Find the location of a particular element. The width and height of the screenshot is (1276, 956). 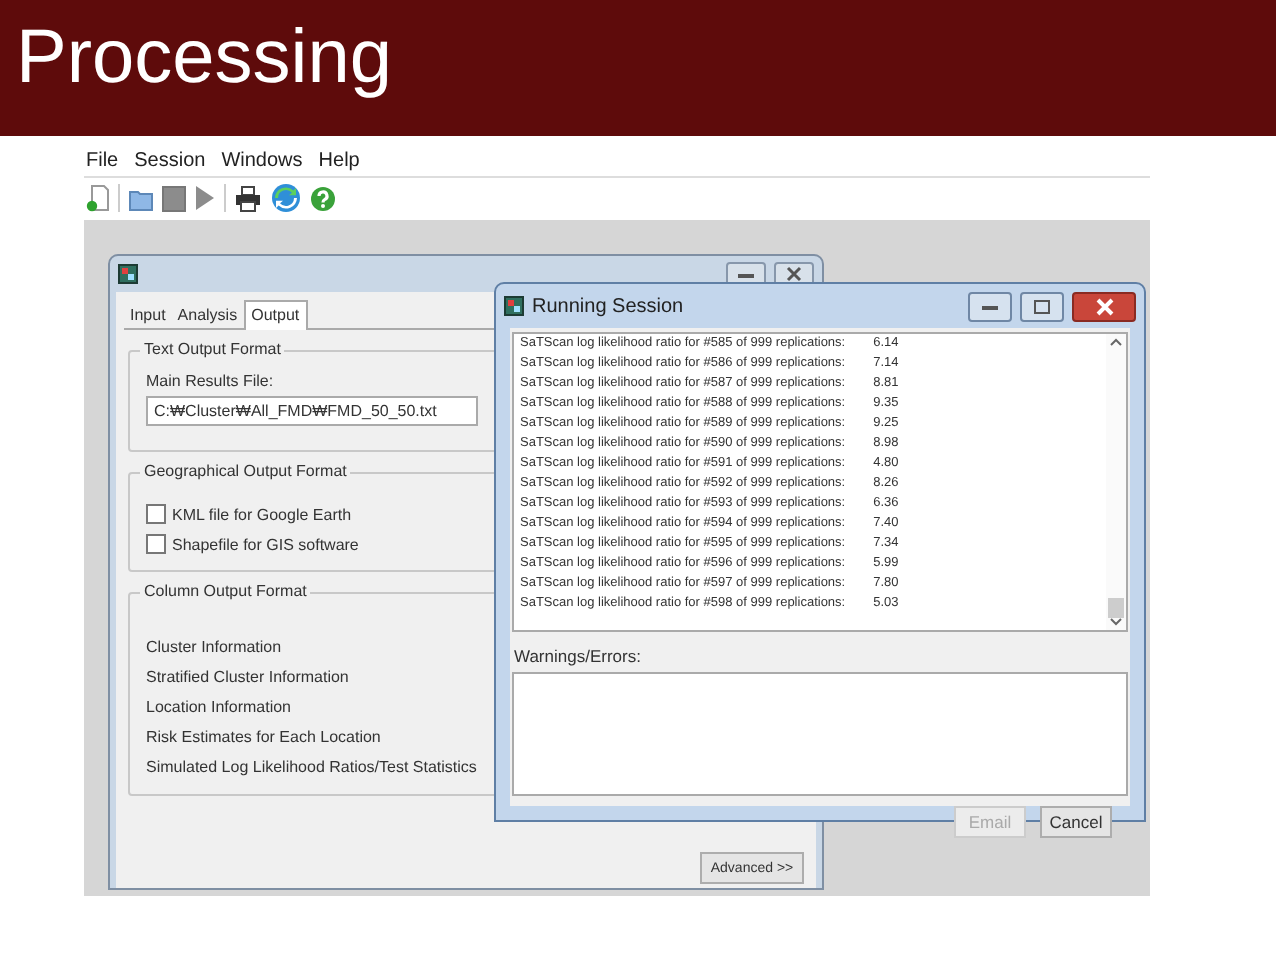

print-icon is located at coordinates (248, 198).